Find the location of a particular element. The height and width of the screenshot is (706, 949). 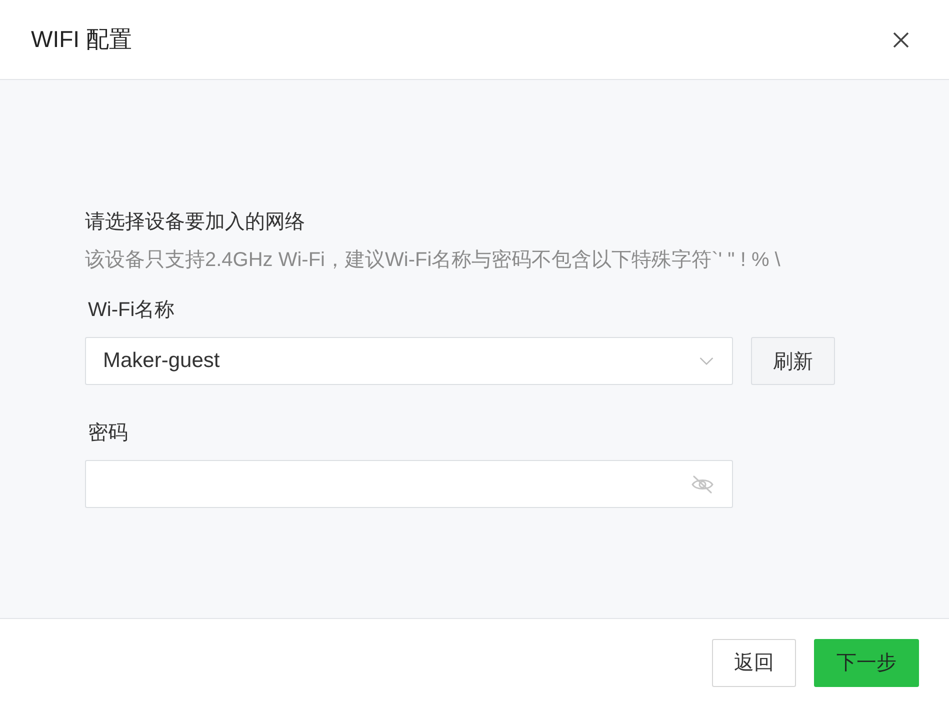

password-field is located at coordinates (409, 484).